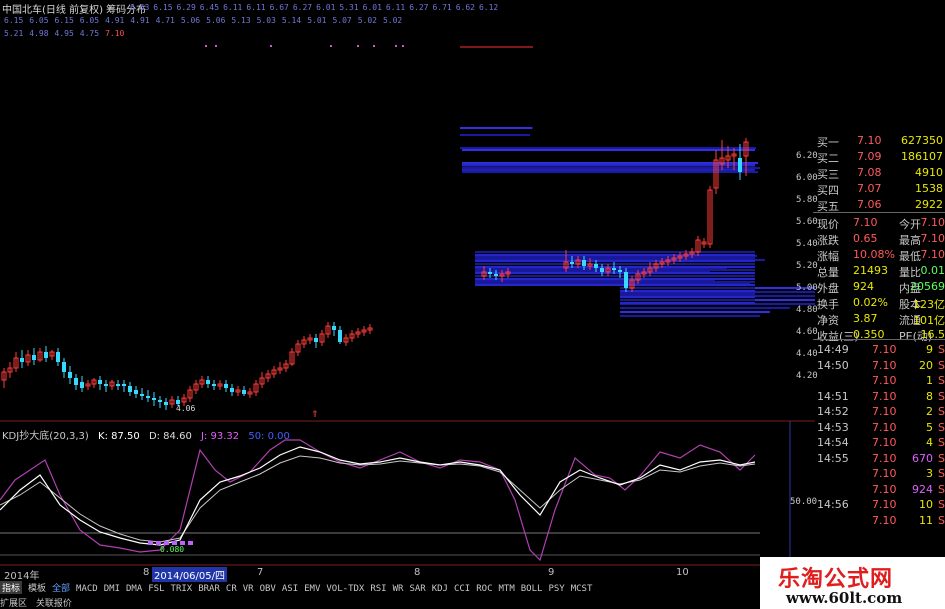 This screenshot has height=609, width=945. Describe the element at coordinates (532, 589) in the screenshot. I see `tab-boll: BOLL` at that location.